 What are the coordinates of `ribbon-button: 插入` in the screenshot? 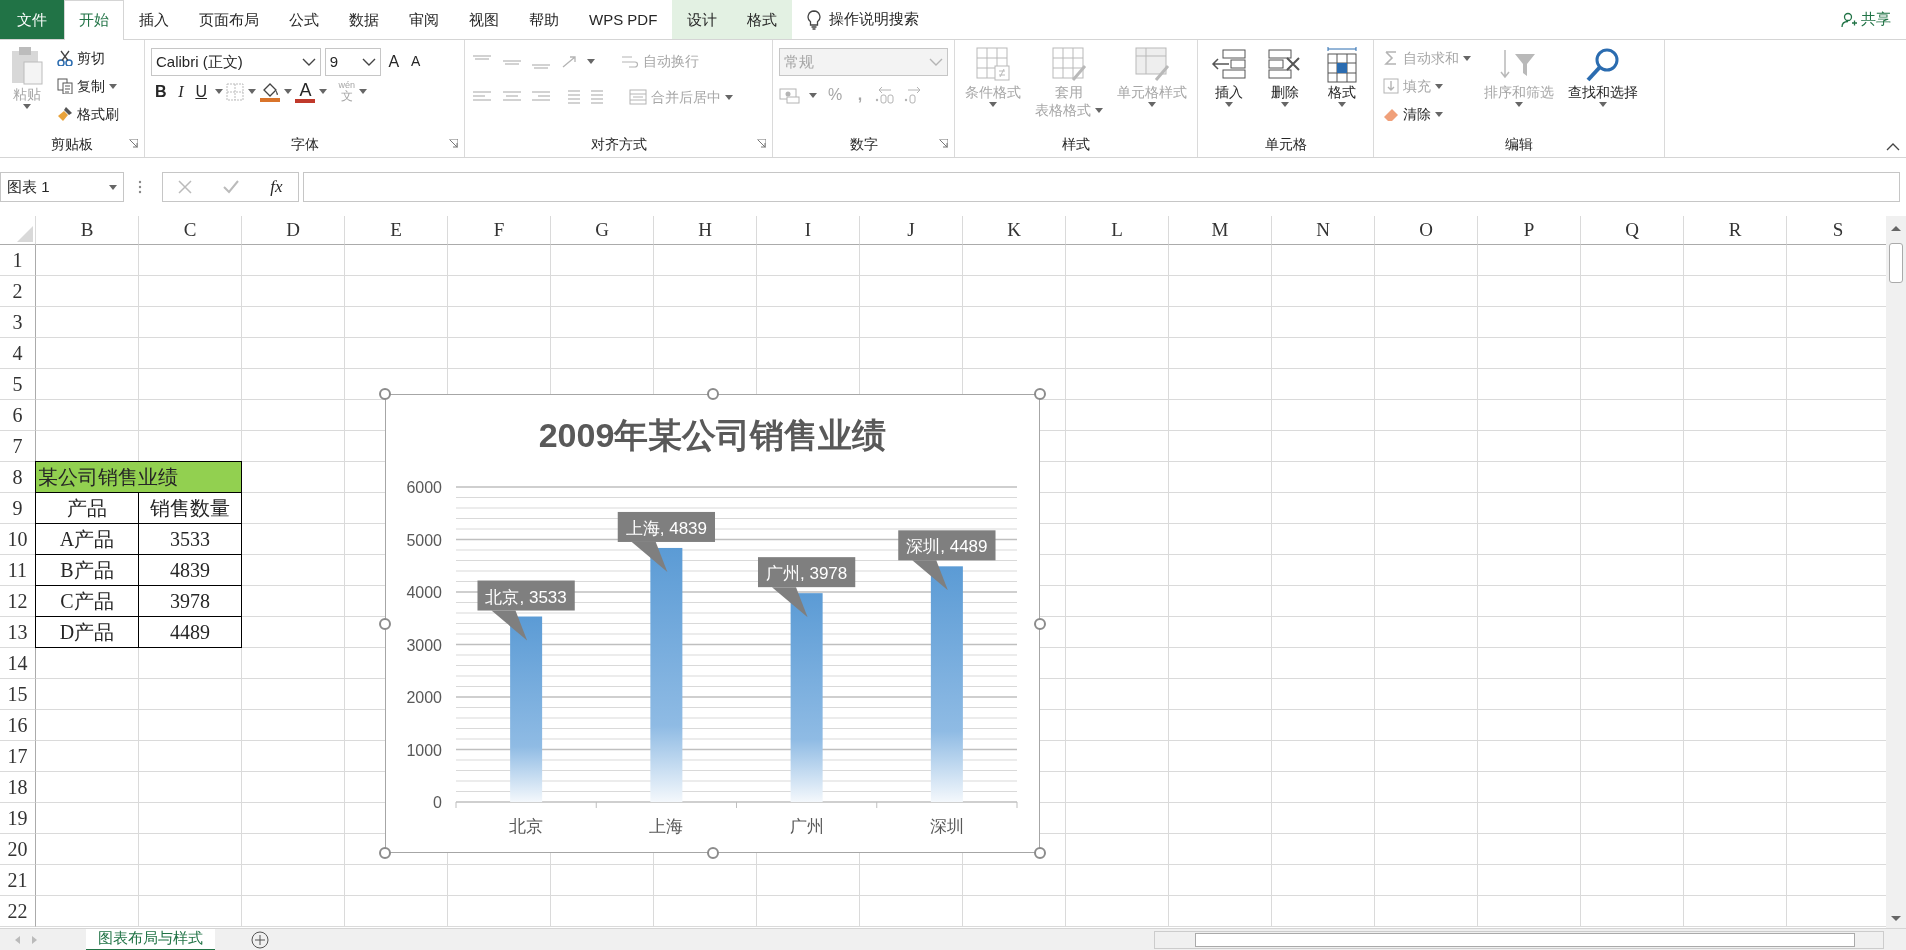 It's located at (1229, 87).